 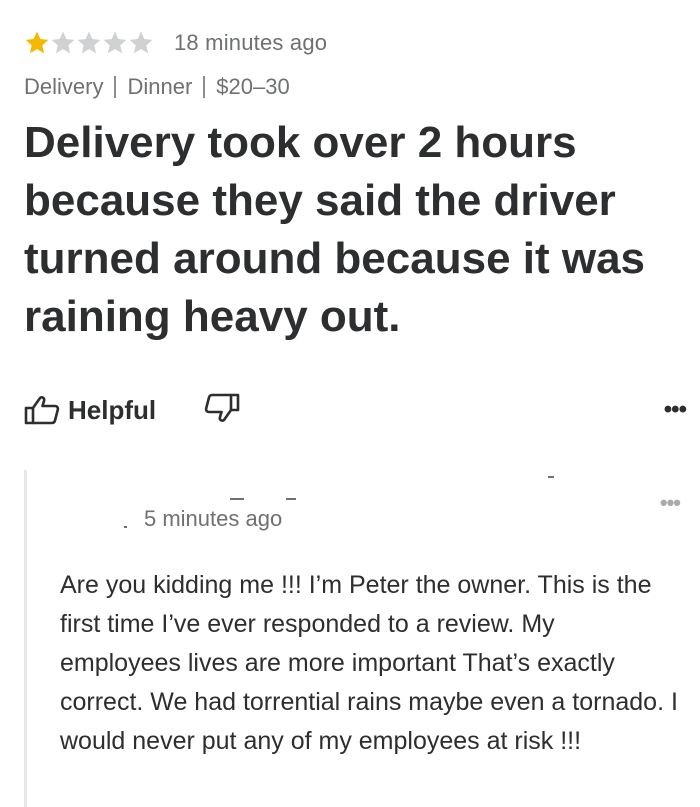 What do you see at coordinates (253, 86) in the screenshot?
I see `tag-price: $20–30` at bounding box center [253, 86].